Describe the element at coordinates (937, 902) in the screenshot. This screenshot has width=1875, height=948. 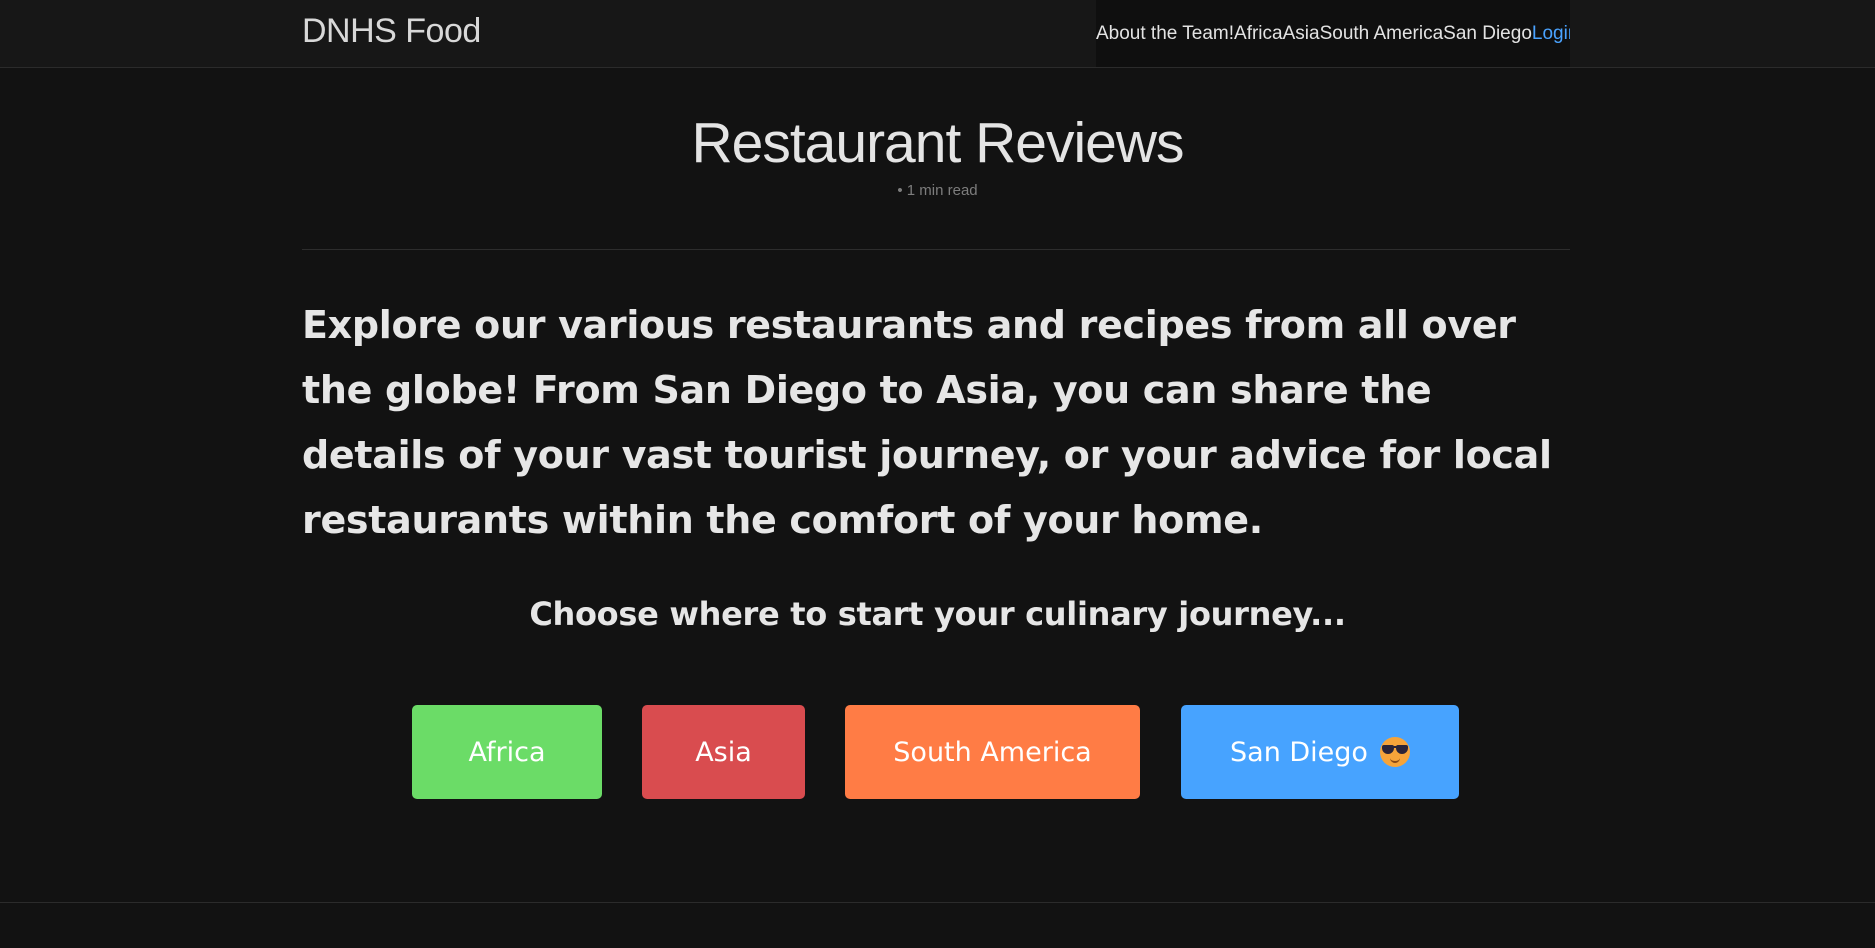
I see `footer-divider` at that location.